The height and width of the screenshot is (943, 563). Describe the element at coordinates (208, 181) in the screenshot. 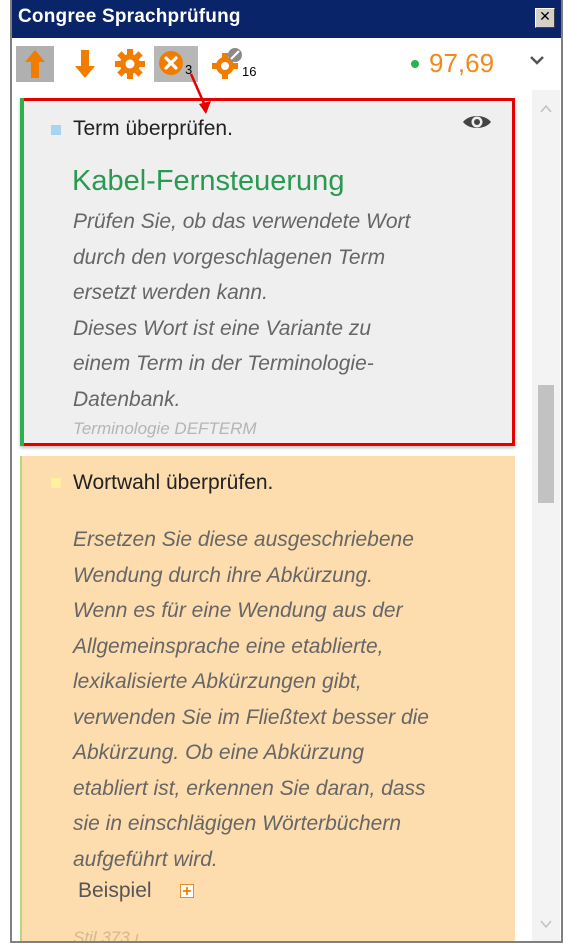

I see `suggested-term-link: Kabel-Fernsteuerung` at that location.